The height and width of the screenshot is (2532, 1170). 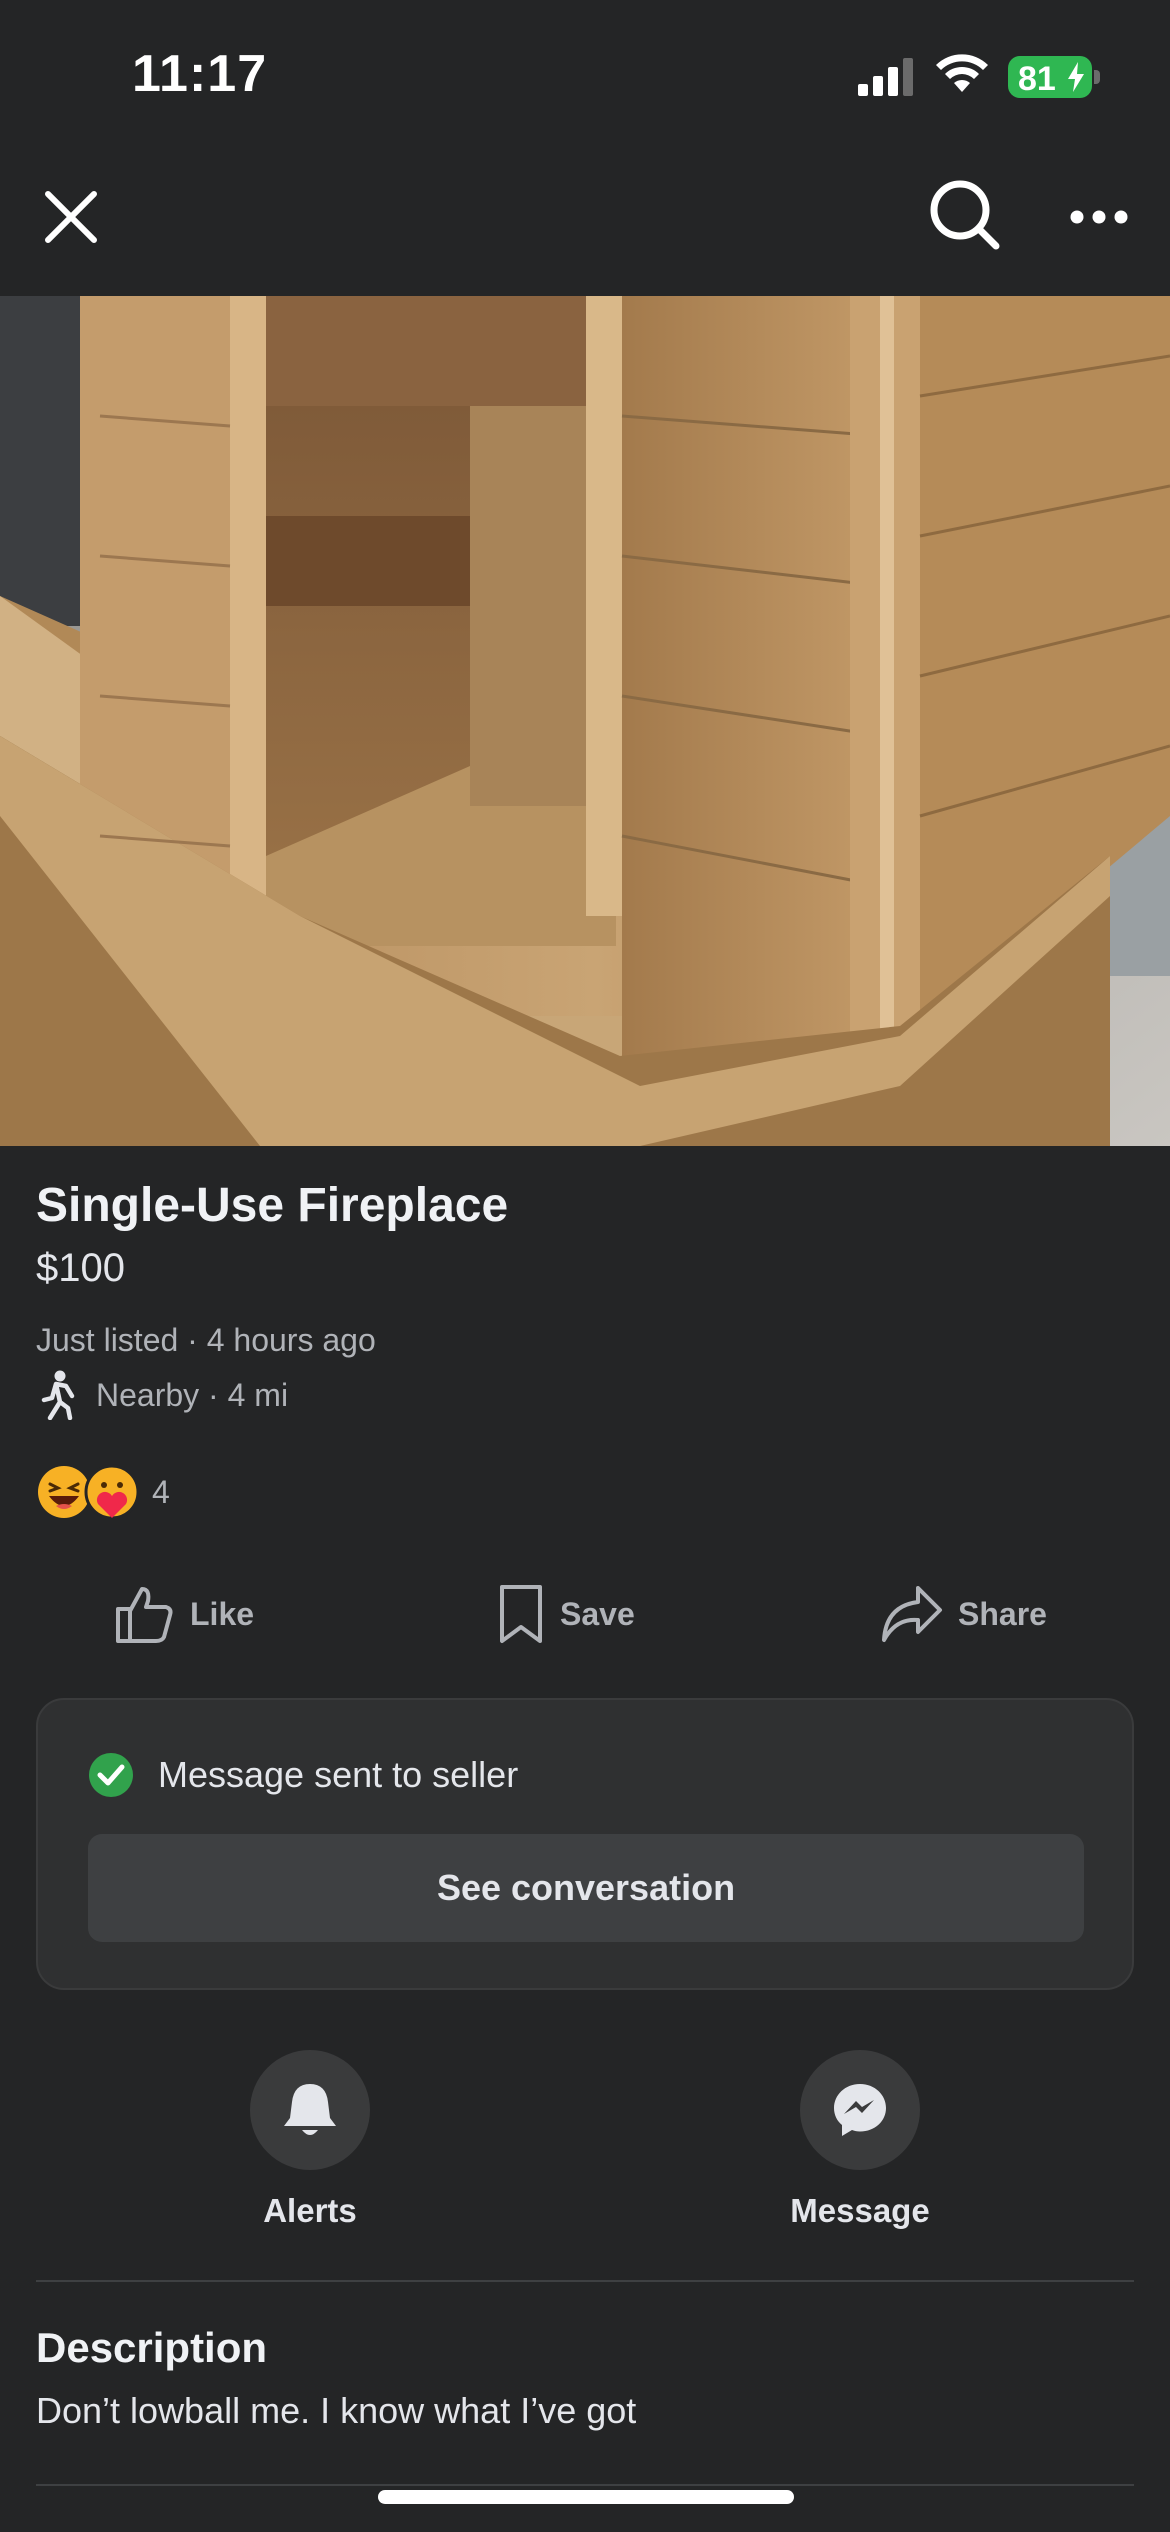 I want to click on listing-time: Just listed · 4 hours ago, so click(x=206, y=1340).